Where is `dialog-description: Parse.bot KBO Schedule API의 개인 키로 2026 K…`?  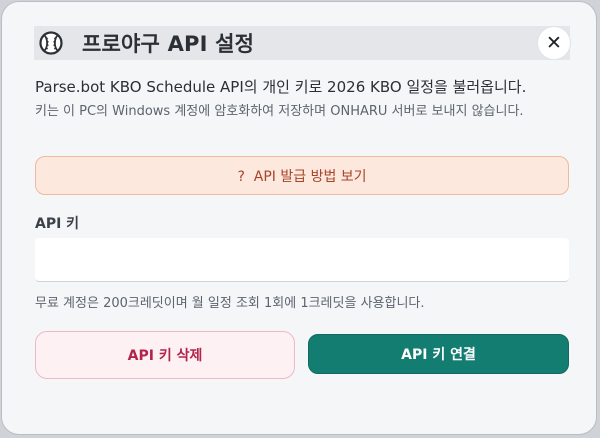 dialog-description: Parse.bot KBO Schedule API의 개인 키로 2026 K… is located at coordinates (281, 87).